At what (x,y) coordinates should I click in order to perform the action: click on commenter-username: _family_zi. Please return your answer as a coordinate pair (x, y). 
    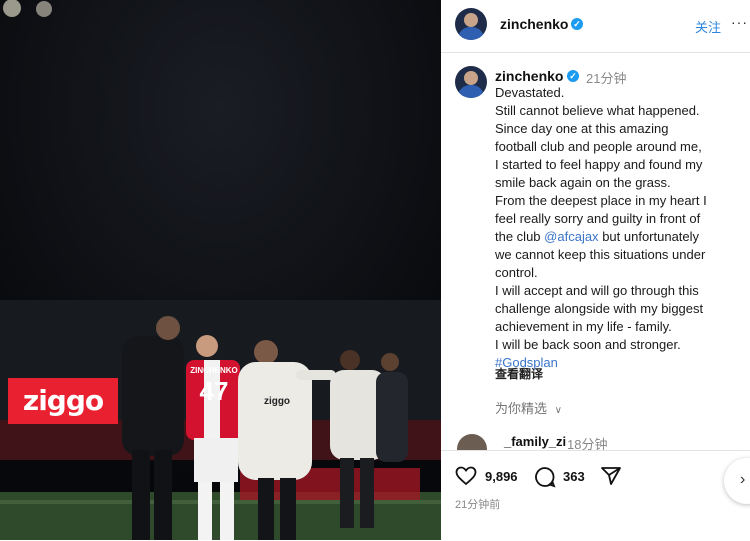
    Looking at the image, I should click on (535, 441).